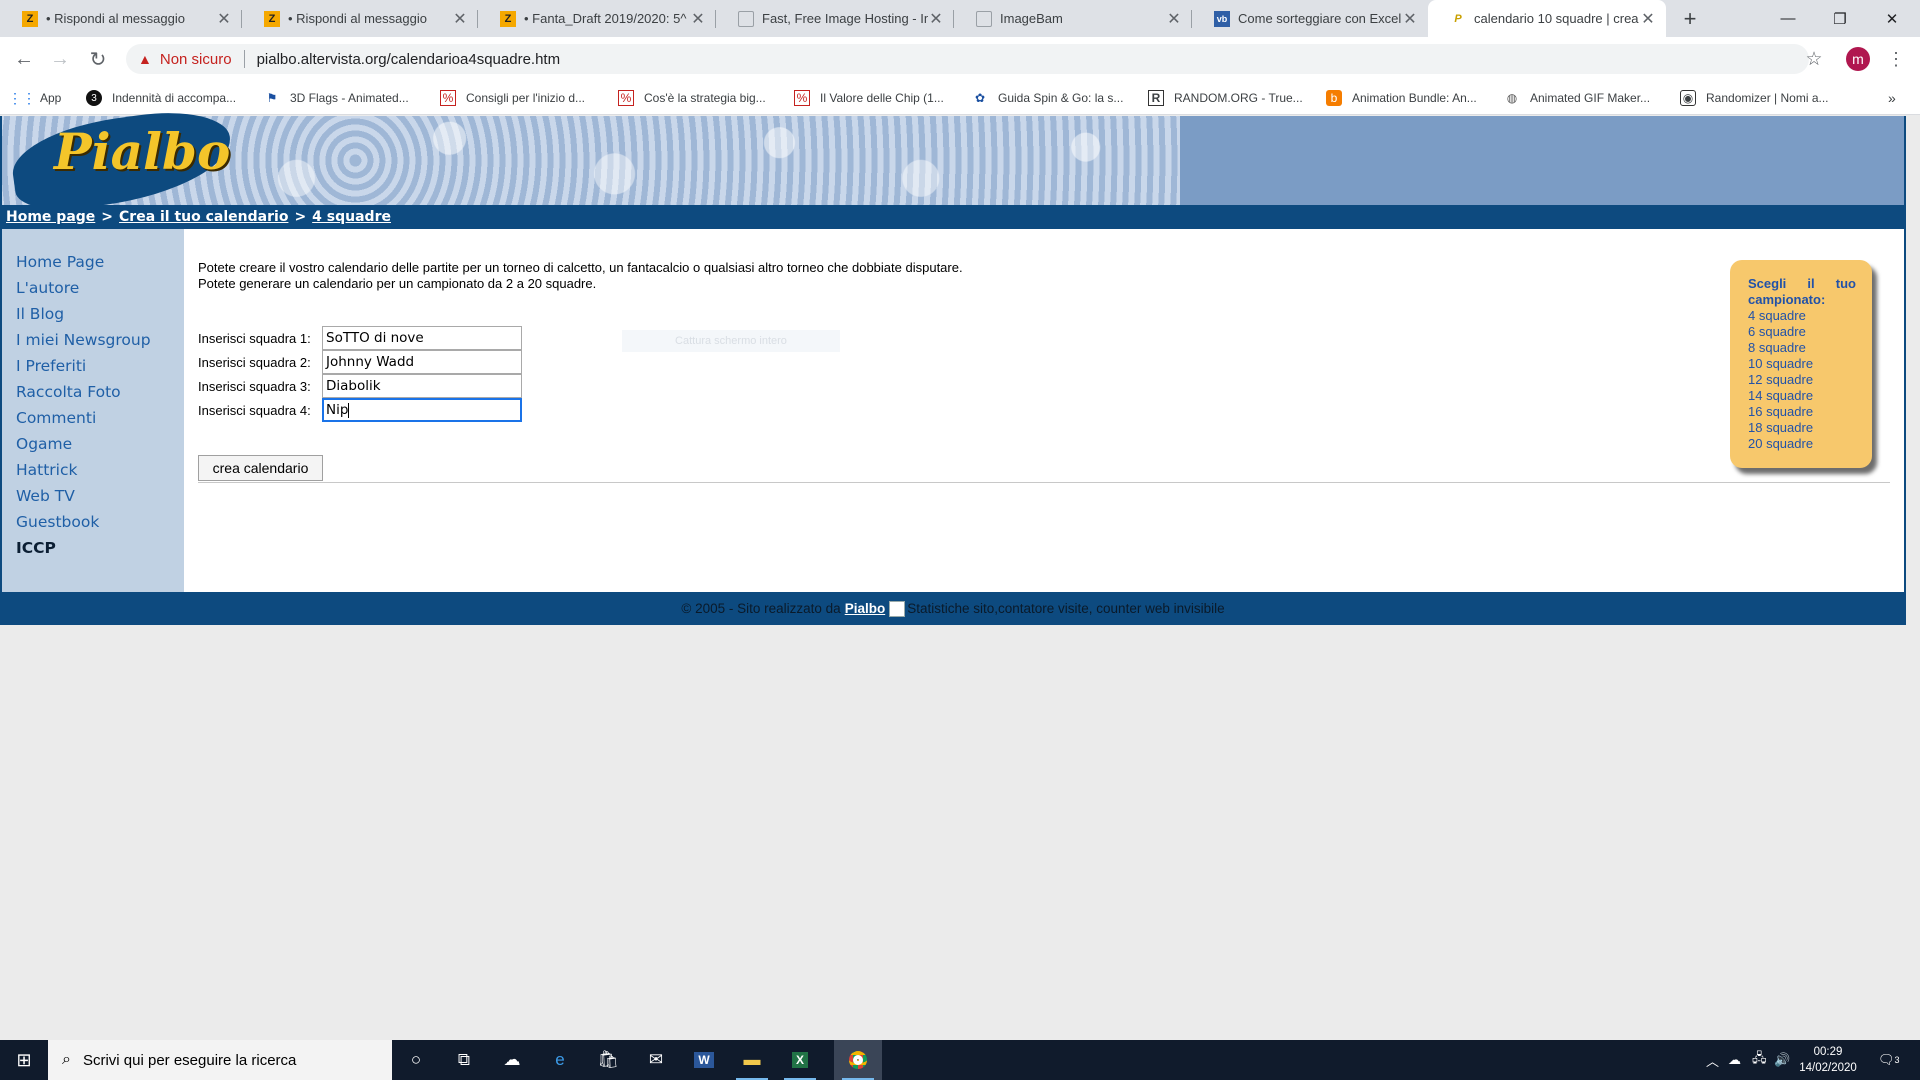  Describe the element at coordinates (100, 340) in the screenshot. I see `sidebar-item-newsgroup: I miei Newsgroup` at that location.